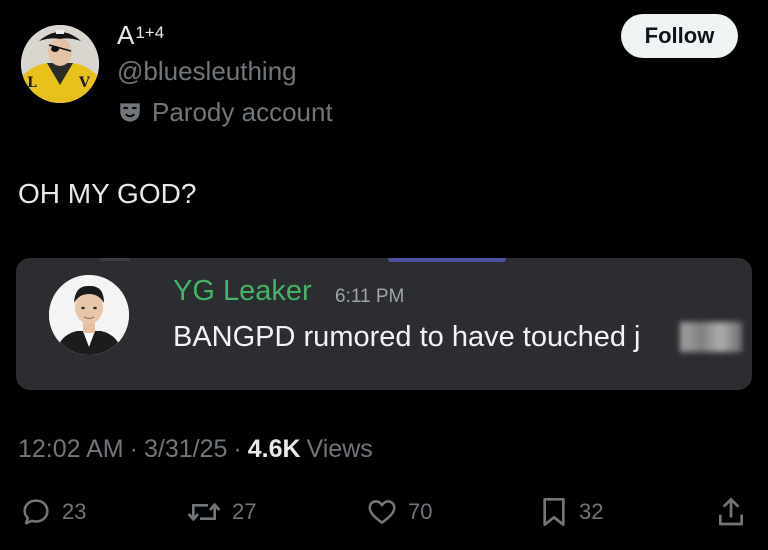 The image size is (768, 550). What do you see at coordinates (53, 512) in the screenshot?
I see `reply-button: 23` at bounding box center [53, 512].